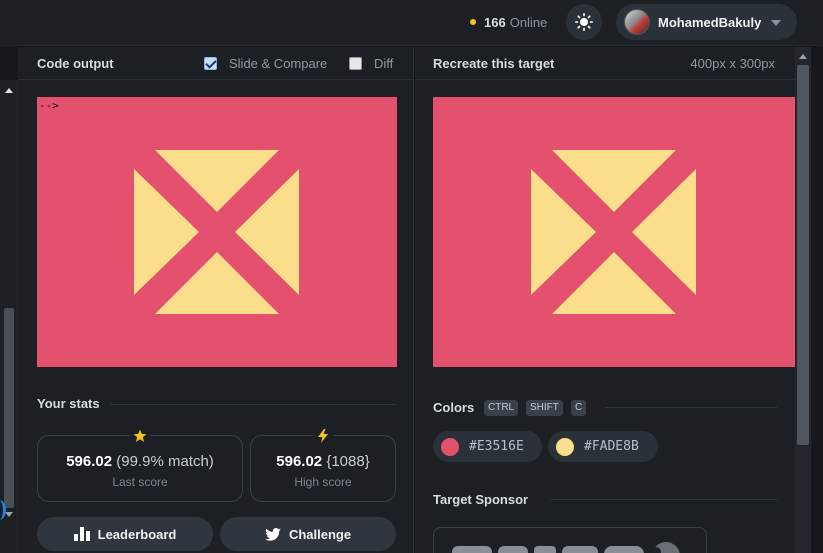 This screenshot has width=823, height=553. I want to click on right-scrollbar, so click(803, 300).